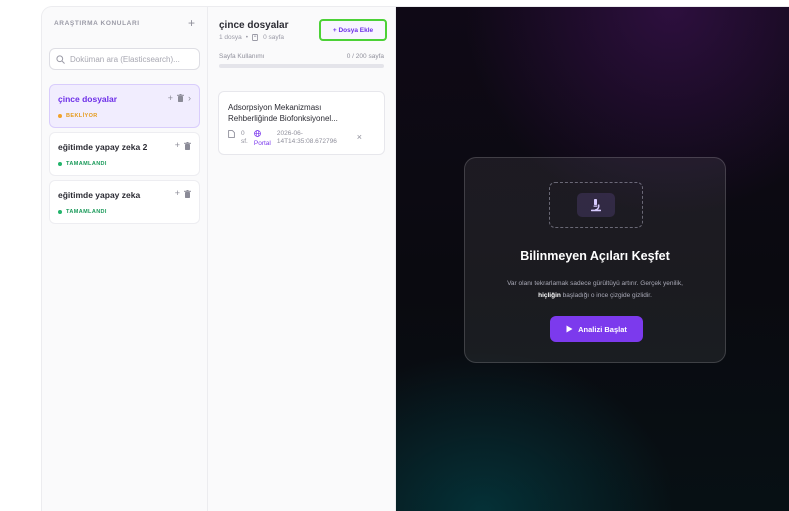  I want to click on file-date-line2: 14T14:35:08.672796, so click(306, 141).